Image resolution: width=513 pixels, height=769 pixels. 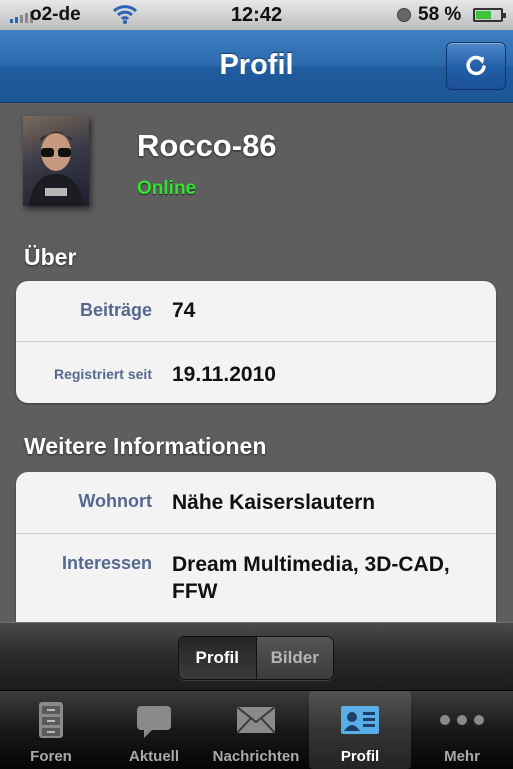 I want to click on speech-bubble-icon, so click(x=154, y=722).